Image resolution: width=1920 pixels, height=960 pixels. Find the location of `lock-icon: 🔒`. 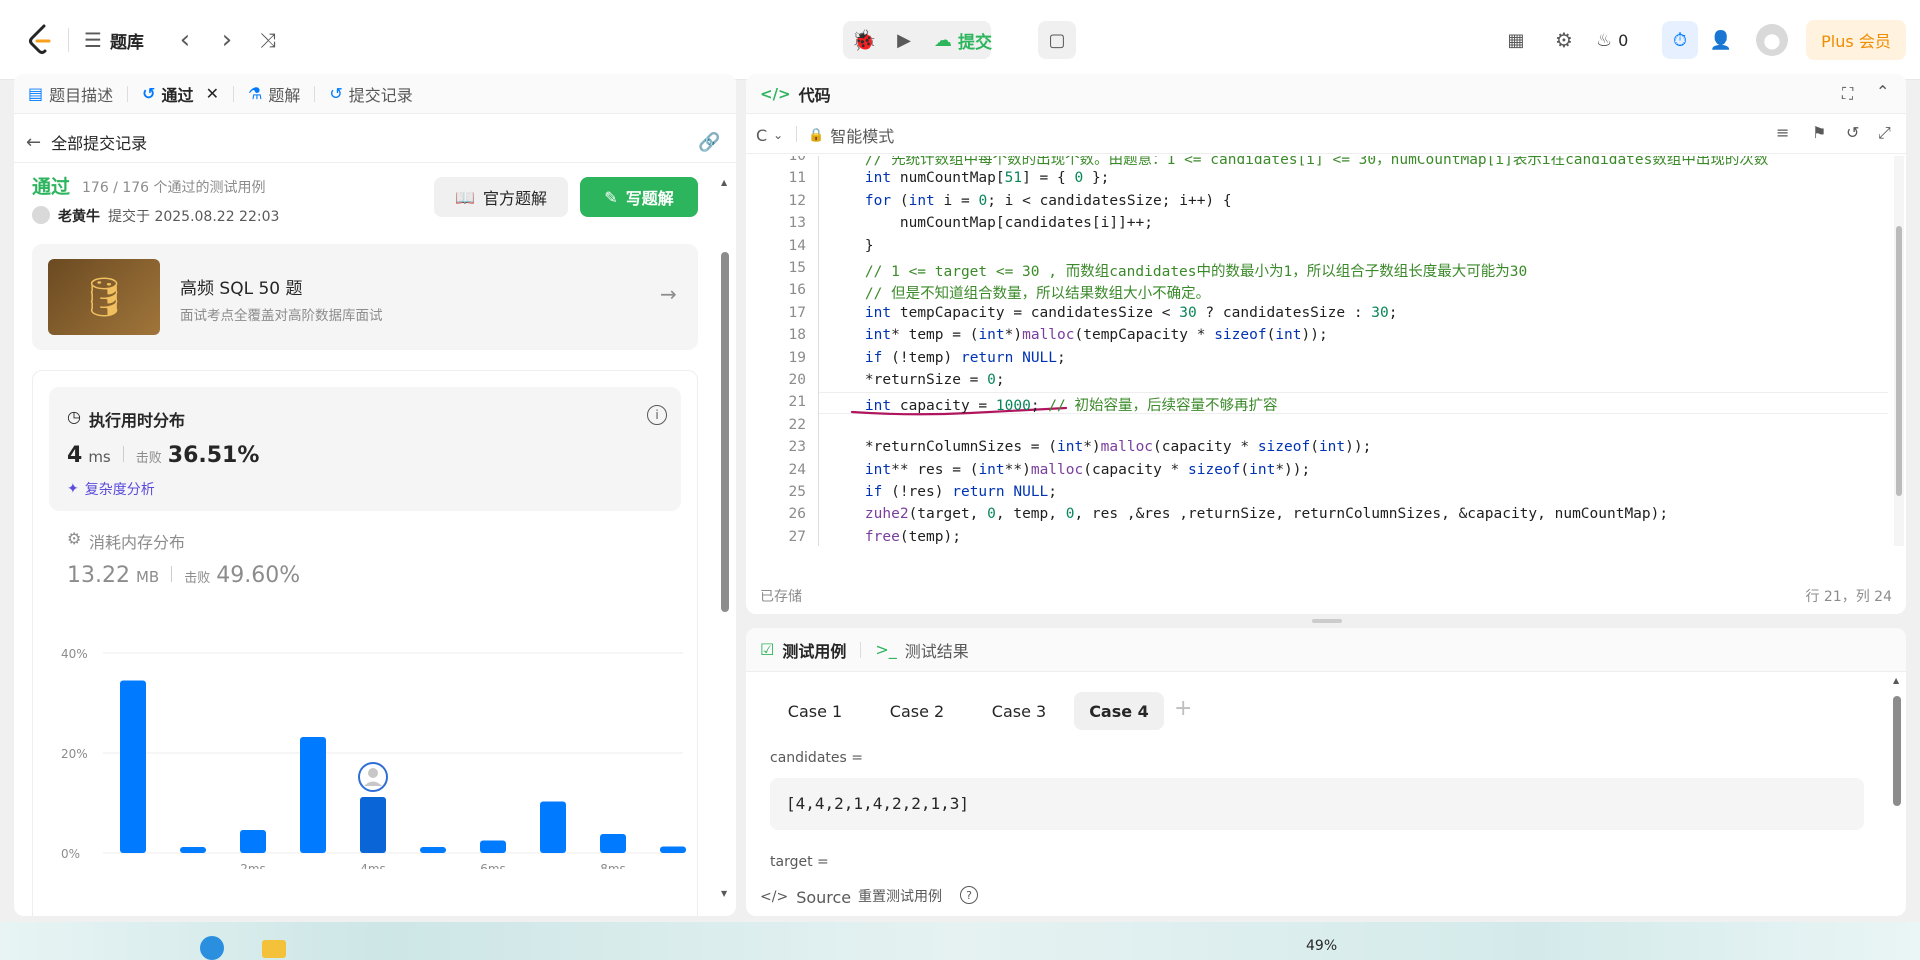

lock-icon: 🔒 is located at coordinates (816, 135).